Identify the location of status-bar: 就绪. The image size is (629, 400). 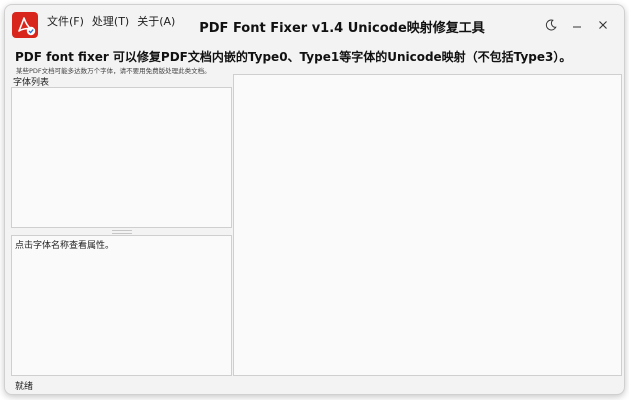
(24, 387).